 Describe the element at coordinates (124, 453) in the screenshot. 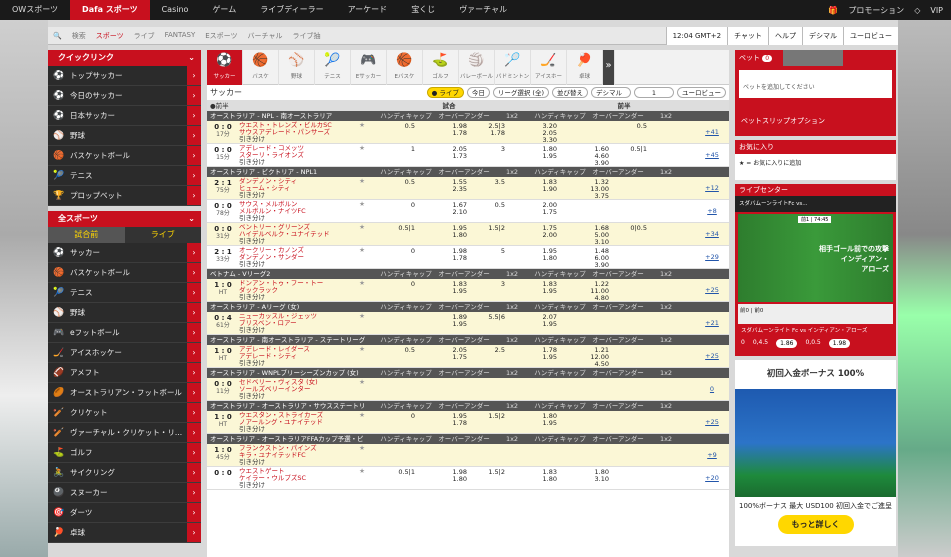

I see `sport-item-10: ⛳ ゴルフ ›` at that location.